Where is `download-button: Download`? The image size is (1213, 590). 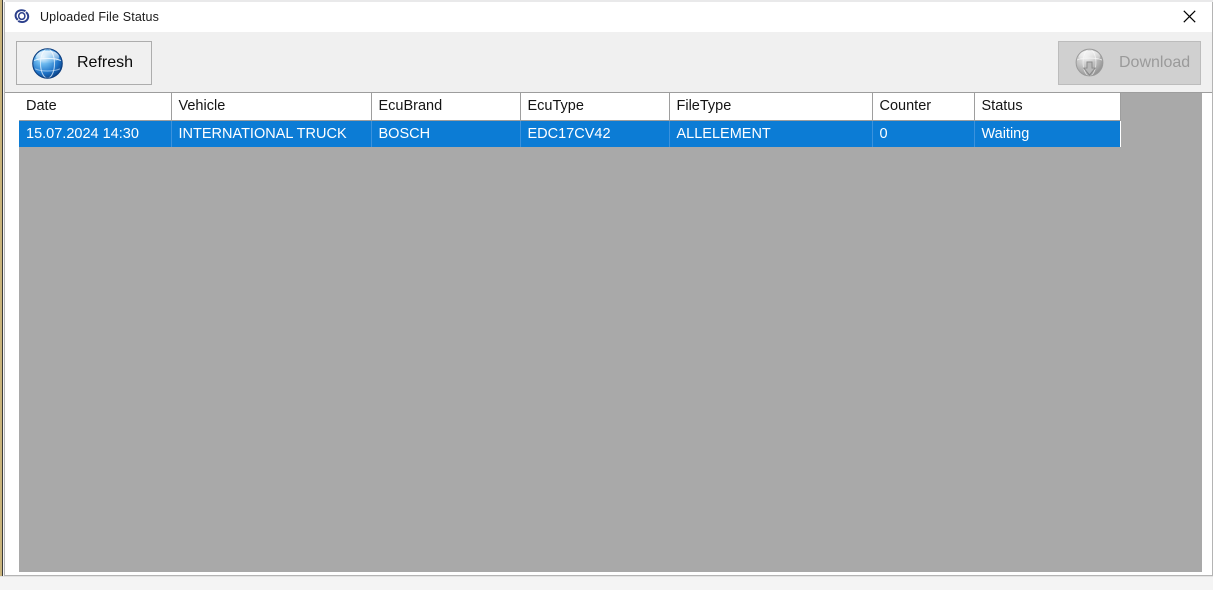 download-button: Download is located at coordinates (1129, 63).